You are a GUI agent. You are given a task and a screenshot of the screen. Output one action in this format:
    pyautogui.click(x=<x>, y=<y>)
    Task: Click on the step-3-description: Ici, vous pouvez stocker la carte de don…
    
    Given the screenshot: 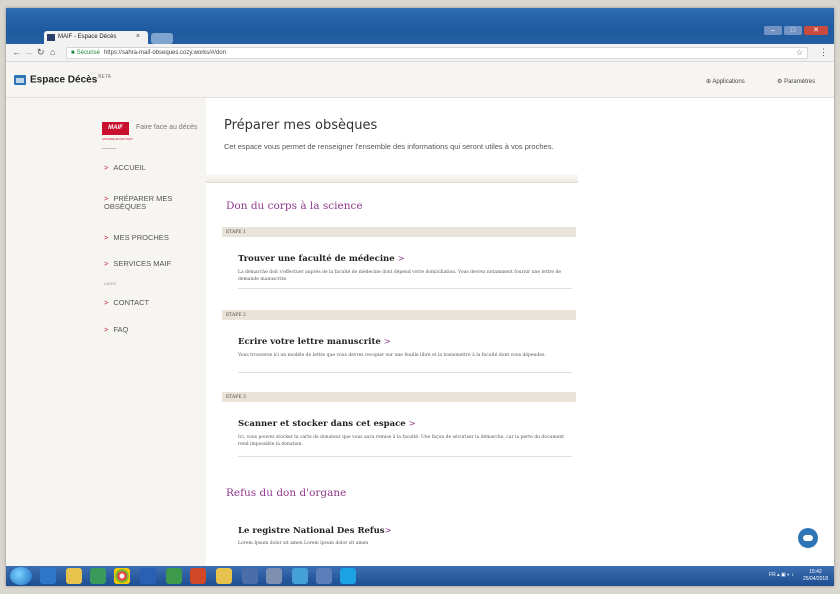 What is the action you would take?
    pyautogui.click(x=401, y=441)
    